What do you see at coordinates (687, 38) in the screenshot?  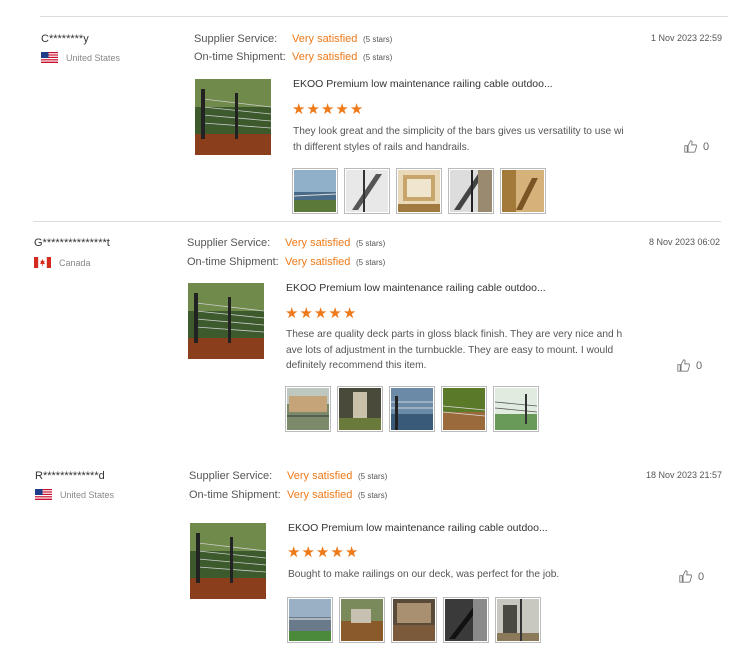 I see `review-date: 1 Nov 2023 22:59` at bounding box center [687, 38].